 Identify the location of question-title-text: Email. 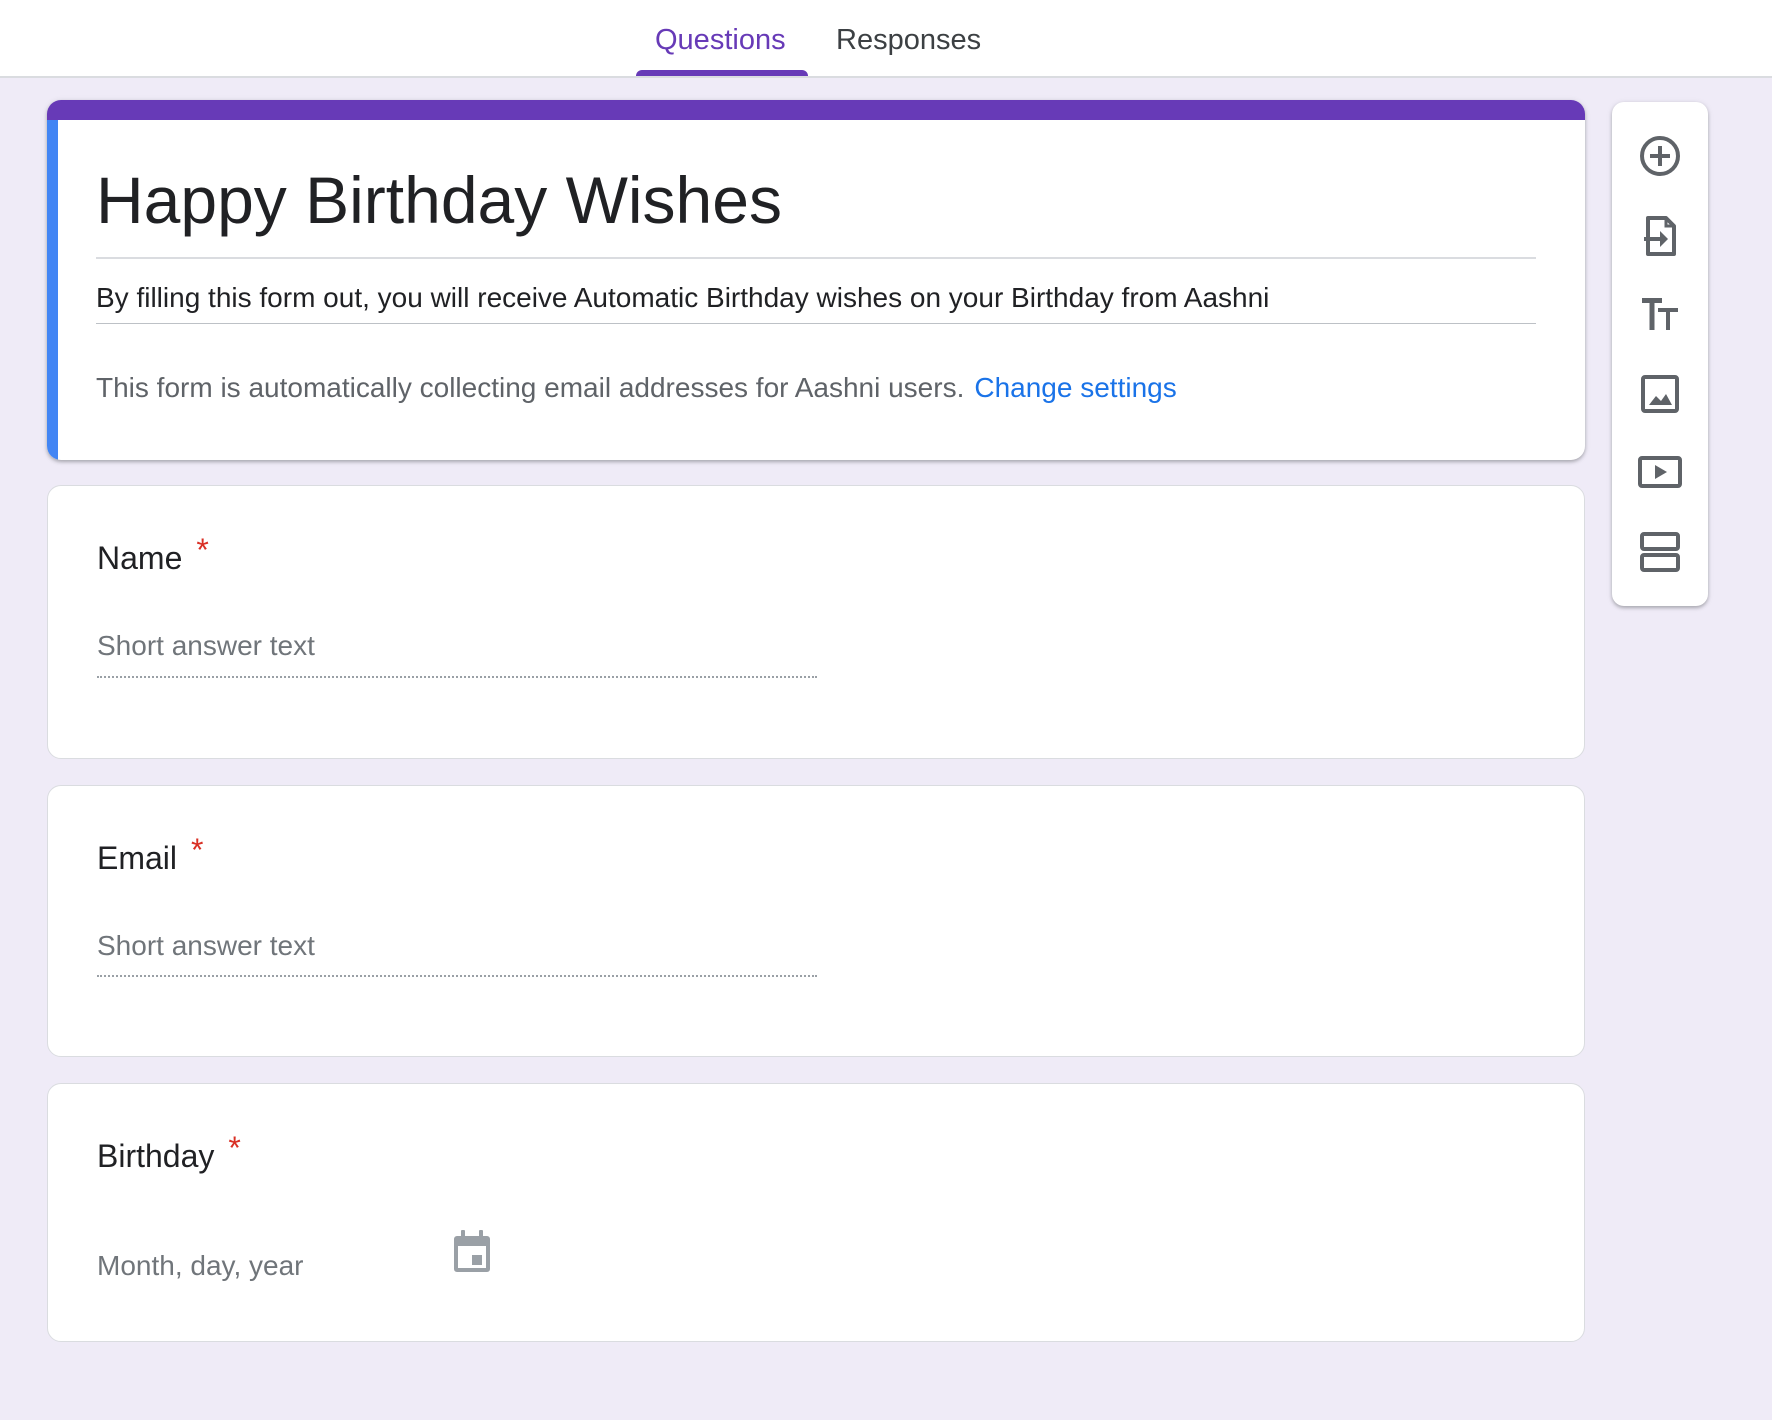
(137, 858).